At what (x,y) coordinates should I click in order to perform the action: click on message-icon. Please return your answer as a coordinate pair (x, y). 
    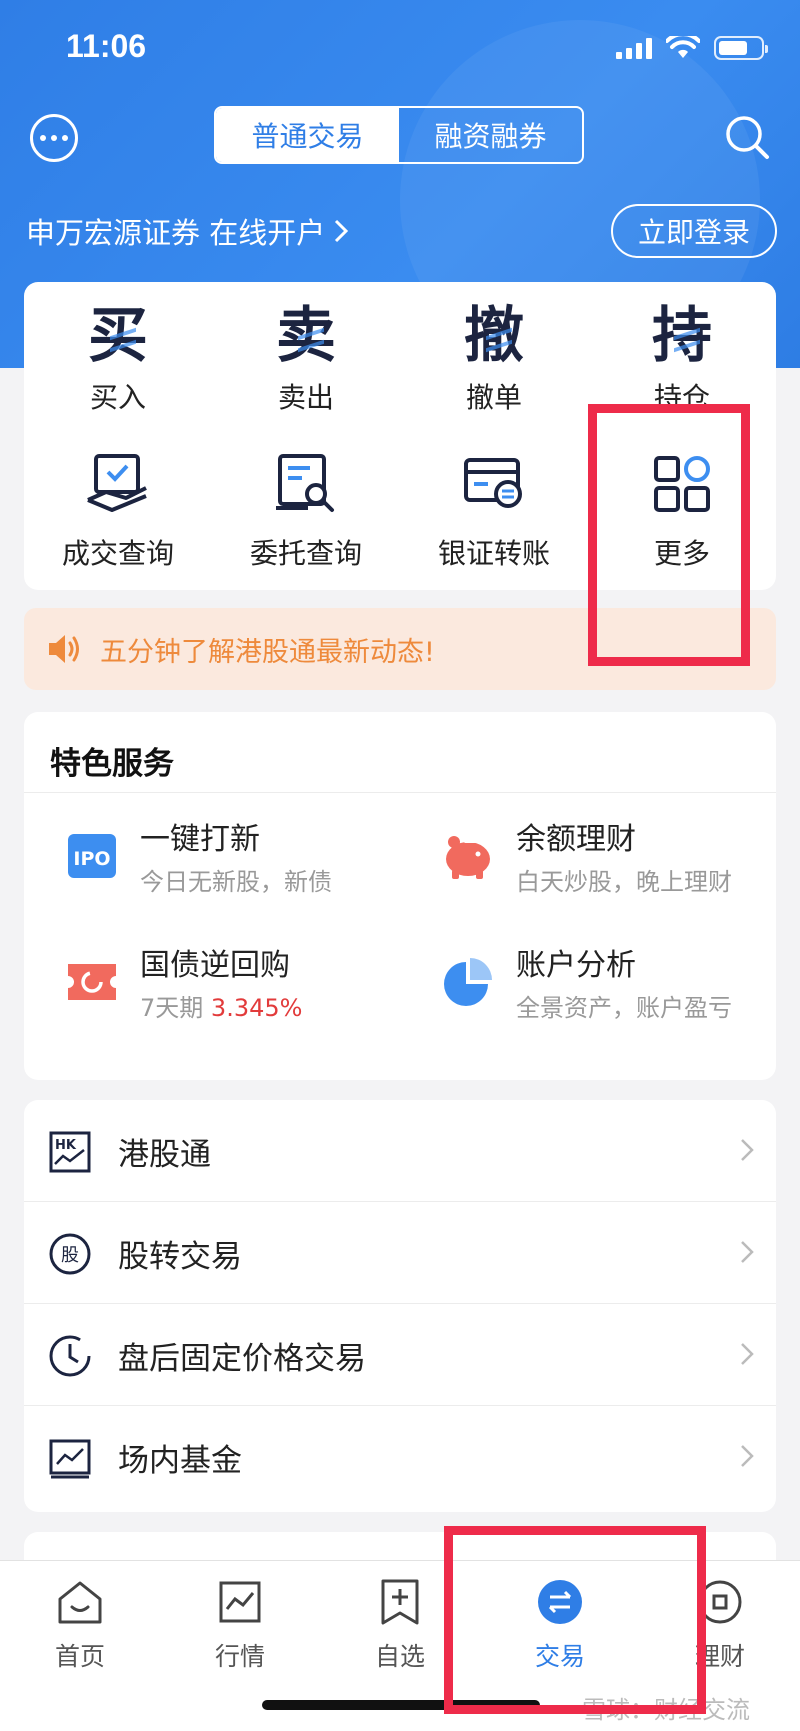
    Looking at the image, I should click on (54, 138).